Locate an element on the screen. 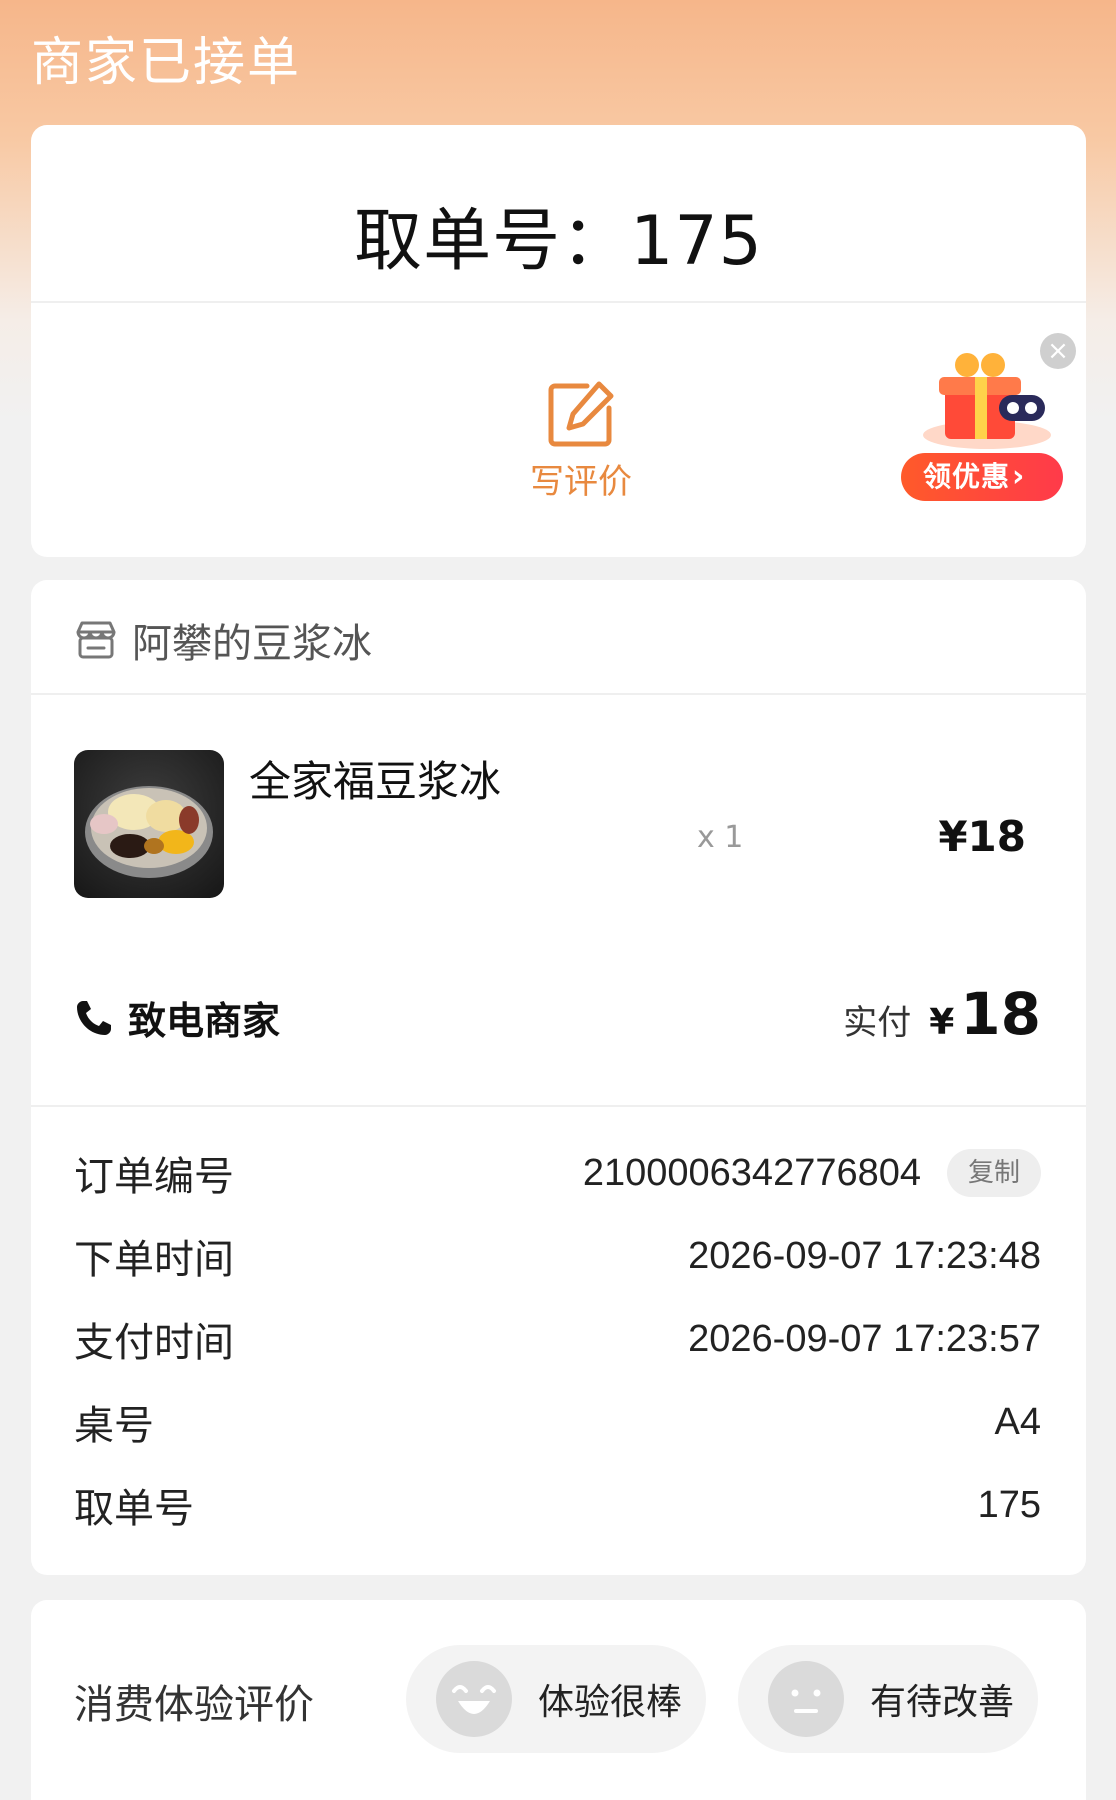 The image size is (1116, 1800). feedback-improve-button: 有待改善 is located at coordinates (888, 1699).